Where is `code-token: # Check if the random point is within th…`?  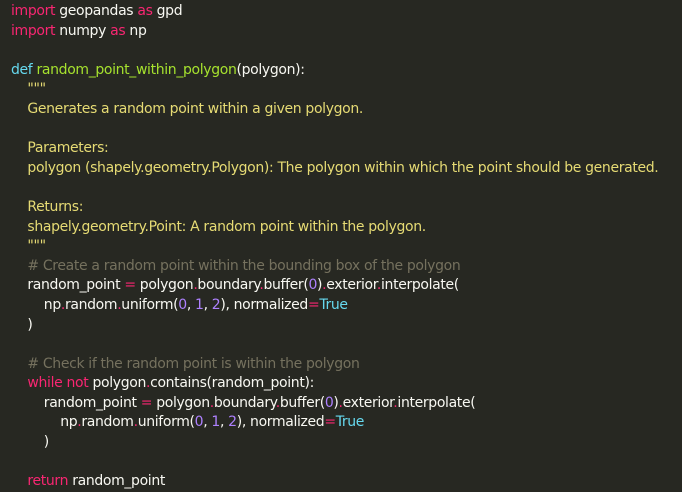 code-token: # Check if the random point is within th… is located at coordinates (185, 363).